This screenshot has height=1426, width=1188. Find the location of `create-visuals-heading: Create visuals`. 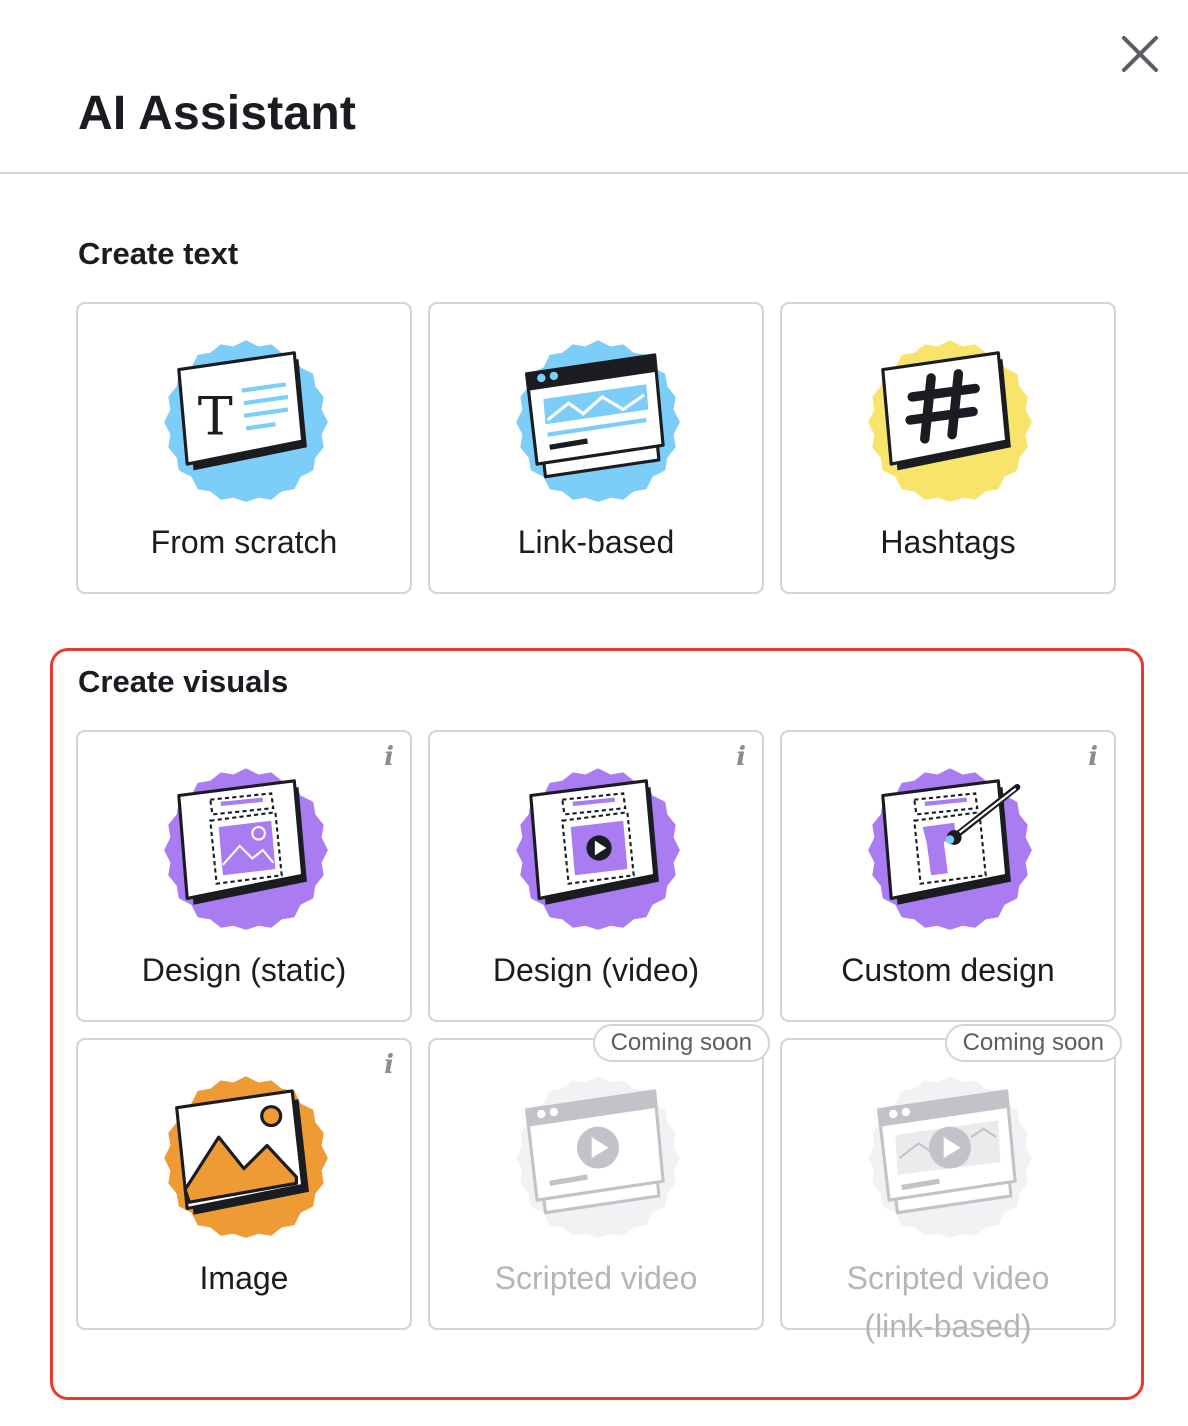

create-visuals-heading: Create visuals is located at coordinates (183, 681).